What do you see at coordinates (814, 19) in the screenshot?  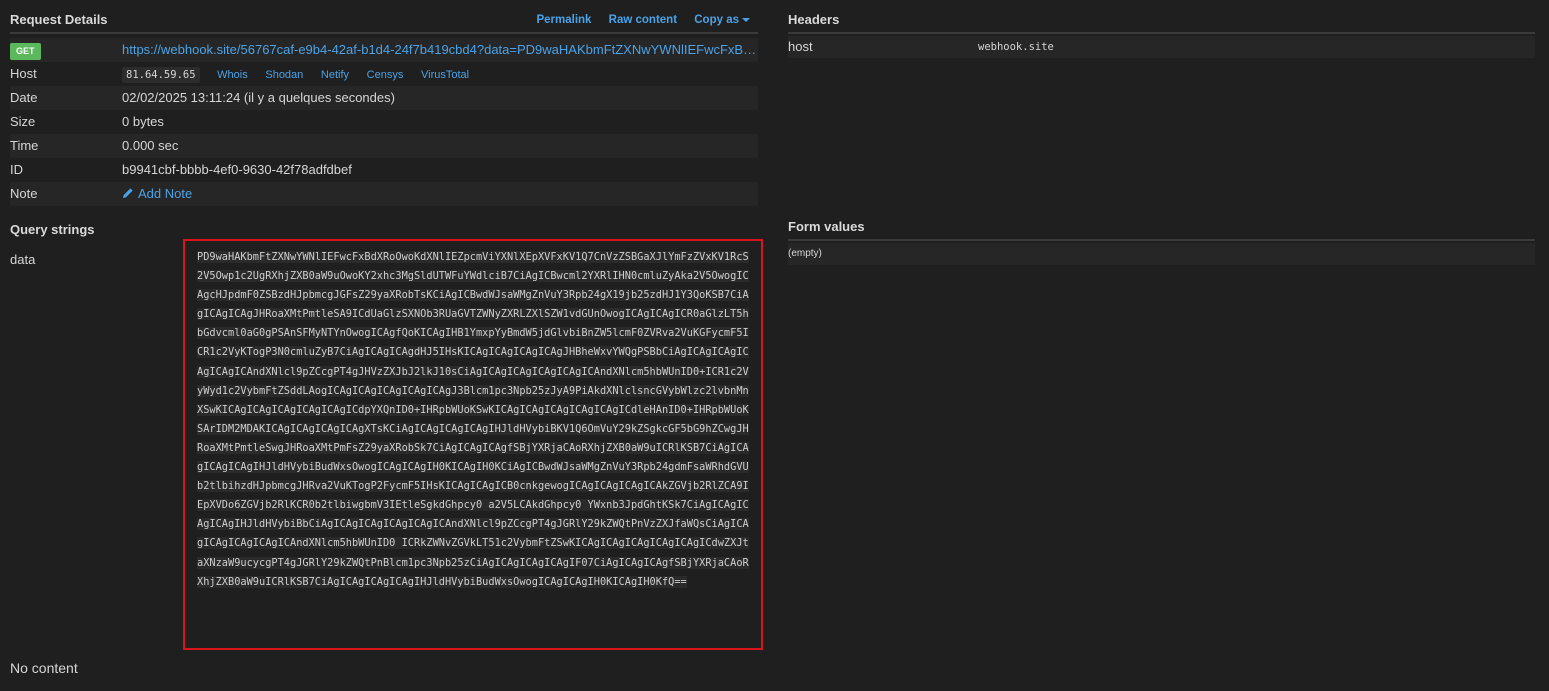 I see `headers-title: Headers` at bounding box center [814, 19].